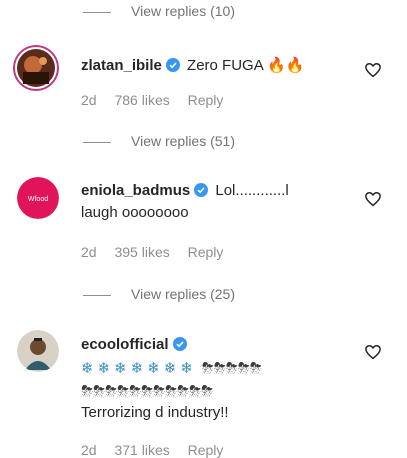 Image resolution: width=407 pixels, height=458 pixels. What do you see at coordinates (231, 368) in the screenshot?
I see `storm-emojis: ⛈⛈⛈⛈⛈` at bounding box center [231, 368].